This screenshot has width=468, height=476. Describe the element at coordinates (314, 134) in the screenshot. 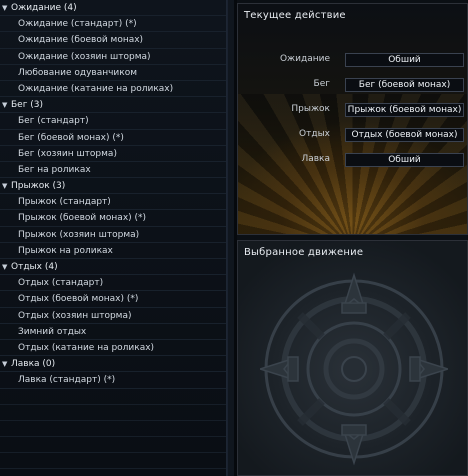

I see `action-label: Отдых` at that location.